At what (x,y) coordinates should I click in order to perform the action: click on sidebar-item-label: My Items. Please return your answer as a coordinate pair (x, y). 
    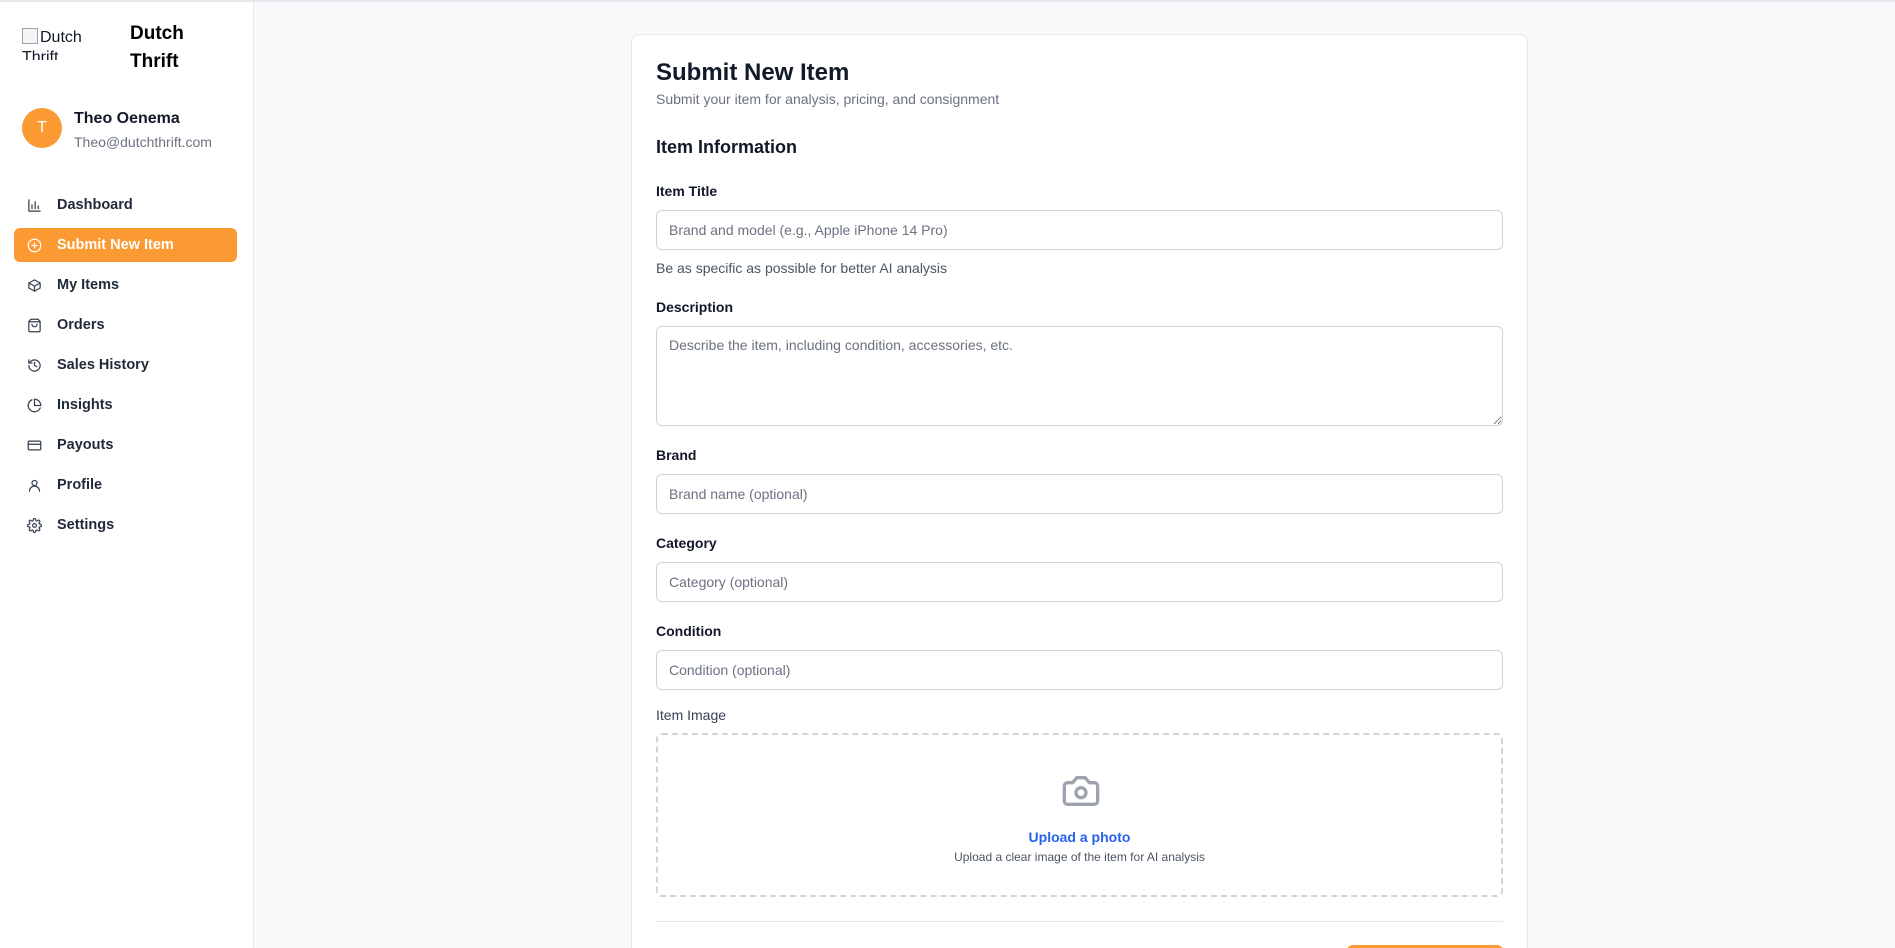
    Looking at the image, I should click on (88, 285).